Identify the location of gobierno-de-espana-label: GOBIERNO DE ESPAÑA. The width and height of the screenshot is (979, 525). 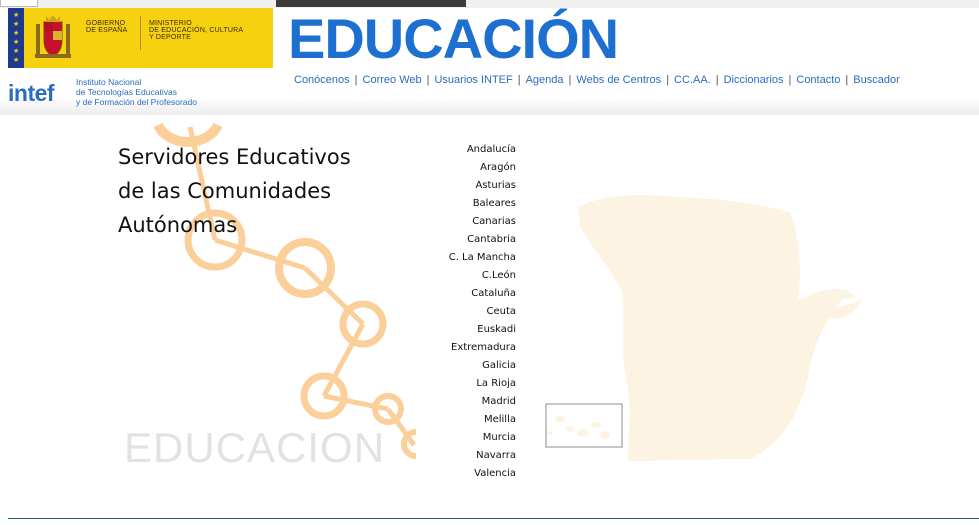
(107, 27).